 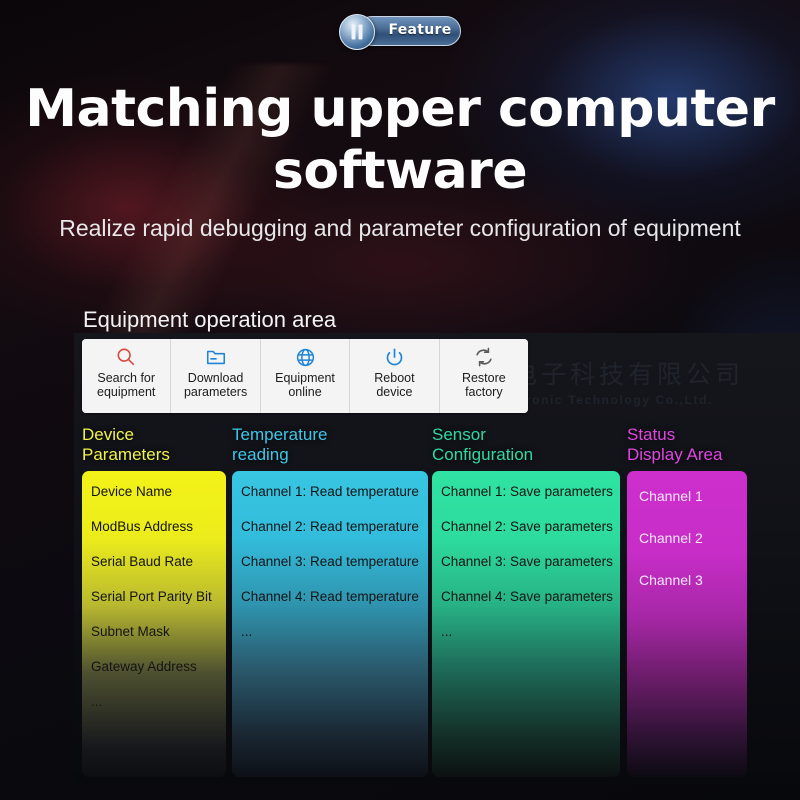 What do you see at coordinates (126, 385) in the screenshot?
I see `search-for-equipment-label: Search for equipment` at bounding box center [126, 385].